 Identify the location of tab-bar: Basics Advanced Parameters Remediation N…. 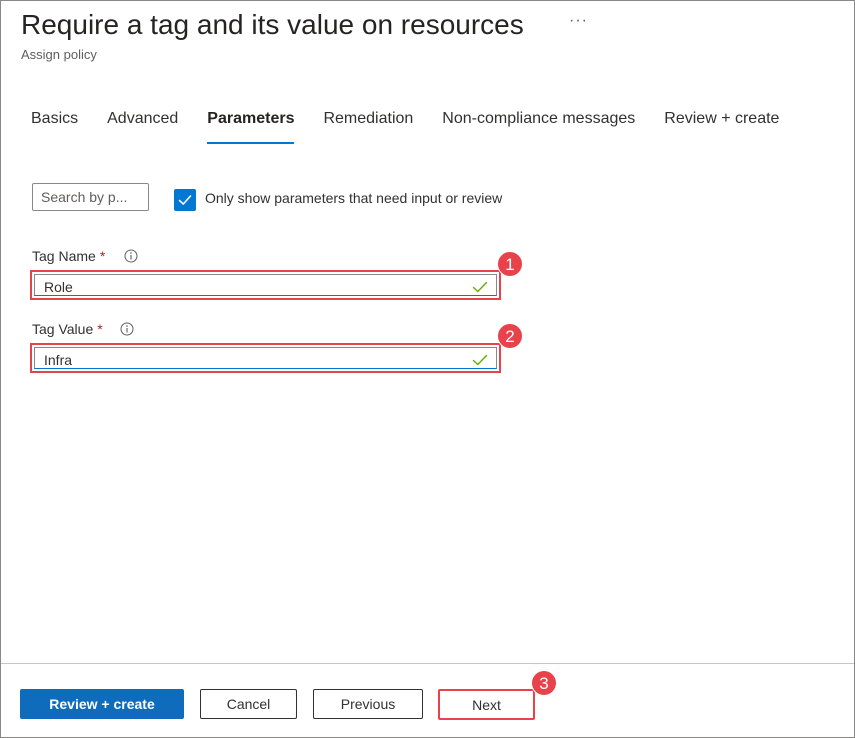
(419, 127).